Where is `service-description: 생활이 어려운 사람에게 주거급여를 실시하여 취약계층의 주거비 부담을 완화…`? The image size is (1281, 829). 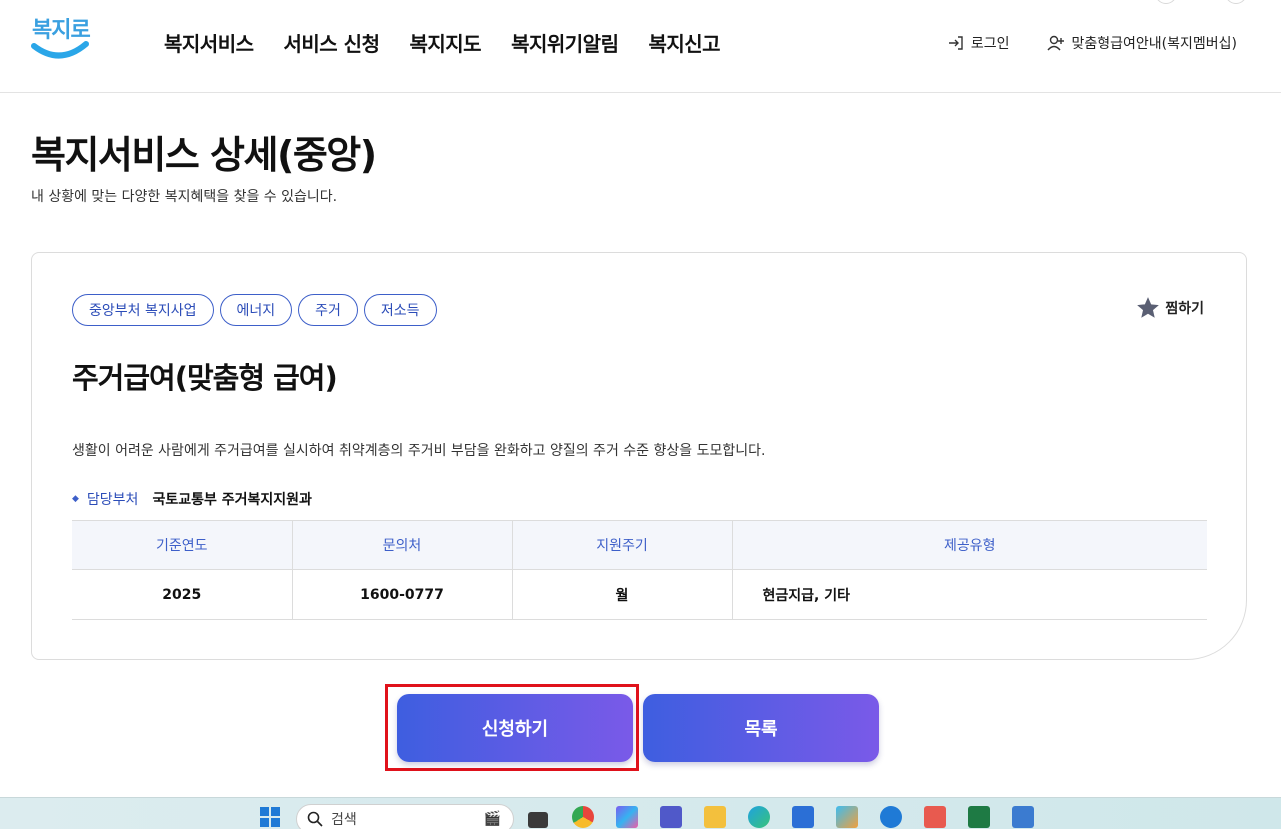
service-description: 생활이 어려운 사람에게 주거급여를 실시하여 취약계층의 주거비 부담을 완화… is located at coordinates (419, 451).